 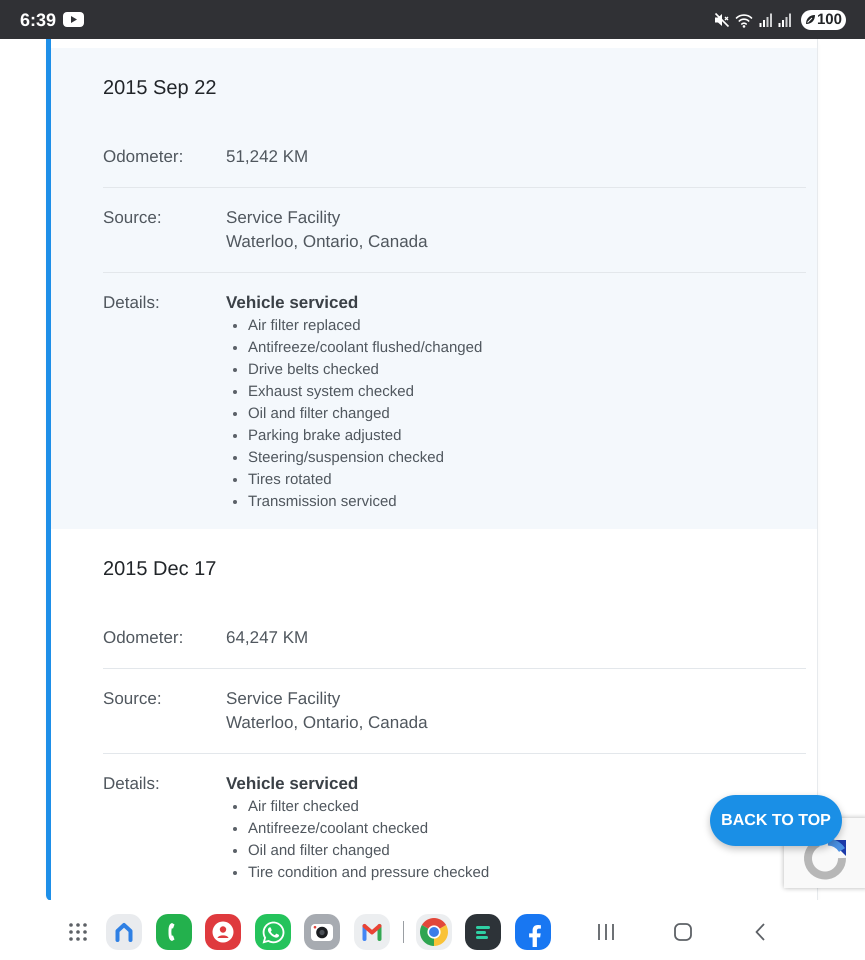 I want to click on camera-icon, so click(x=322, y=932).